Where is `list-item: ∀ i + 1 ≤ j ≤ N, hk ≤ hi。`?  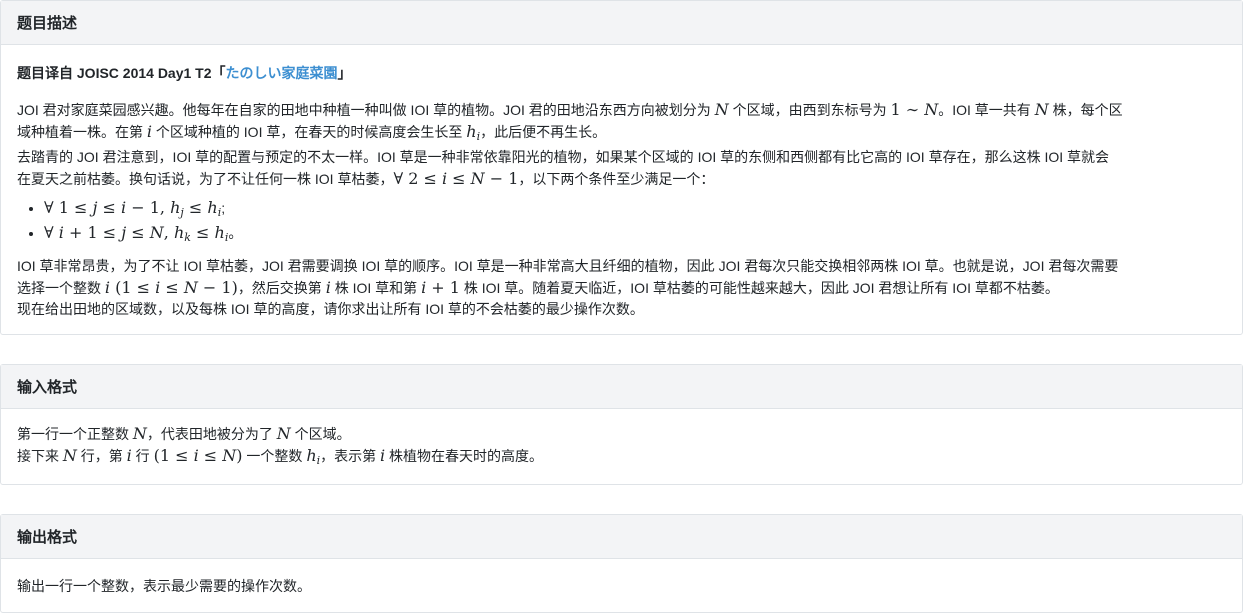 list-item: ∀ i + 1 ≤ j ≤ N, hk ≤ hi。 is located at coordinates (635, 235).